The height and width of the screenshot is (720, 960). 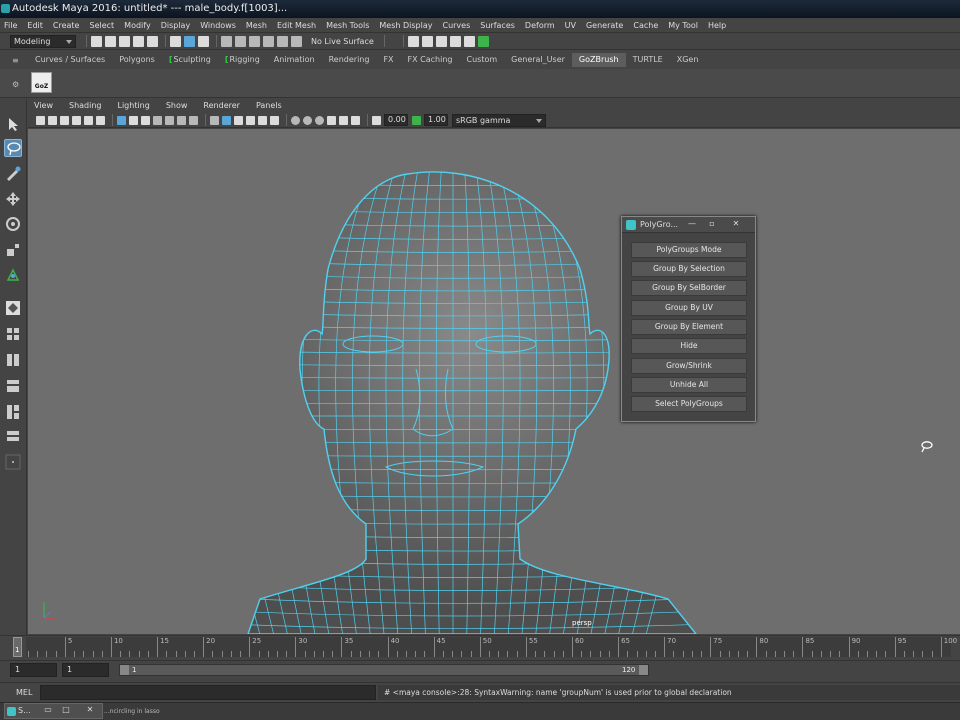 I want to click on menu-display: Display, so click(x=176, y=25).